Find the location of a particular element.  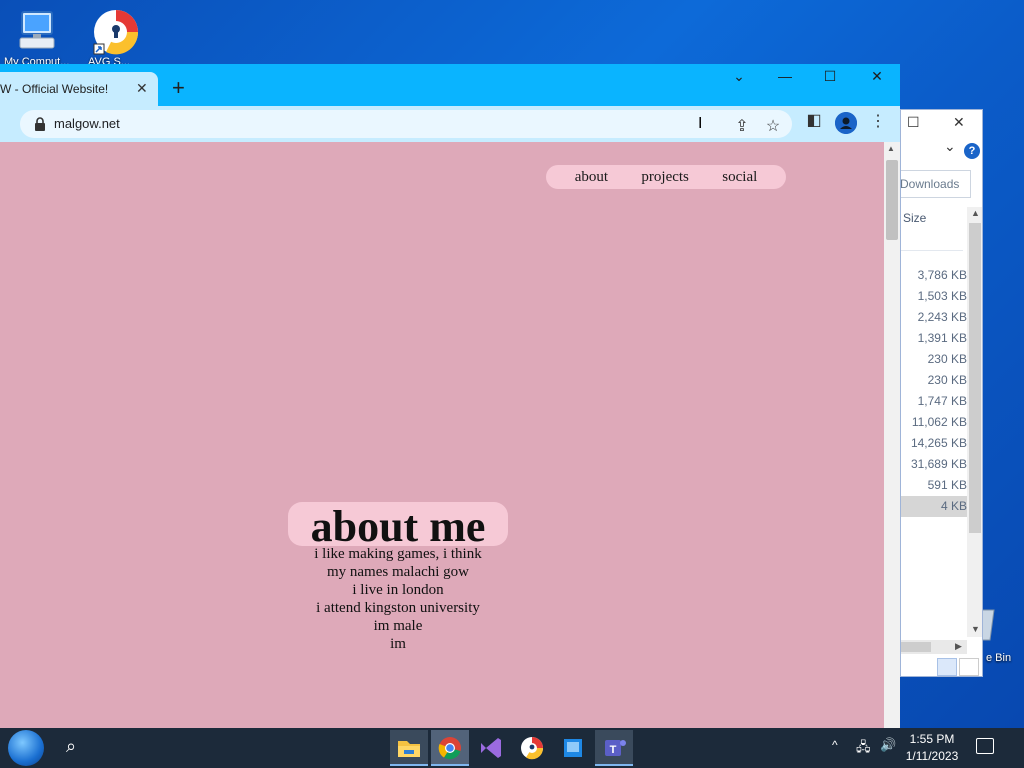

tray-chevron-icon: ^ is located at coordinates (835, 745).